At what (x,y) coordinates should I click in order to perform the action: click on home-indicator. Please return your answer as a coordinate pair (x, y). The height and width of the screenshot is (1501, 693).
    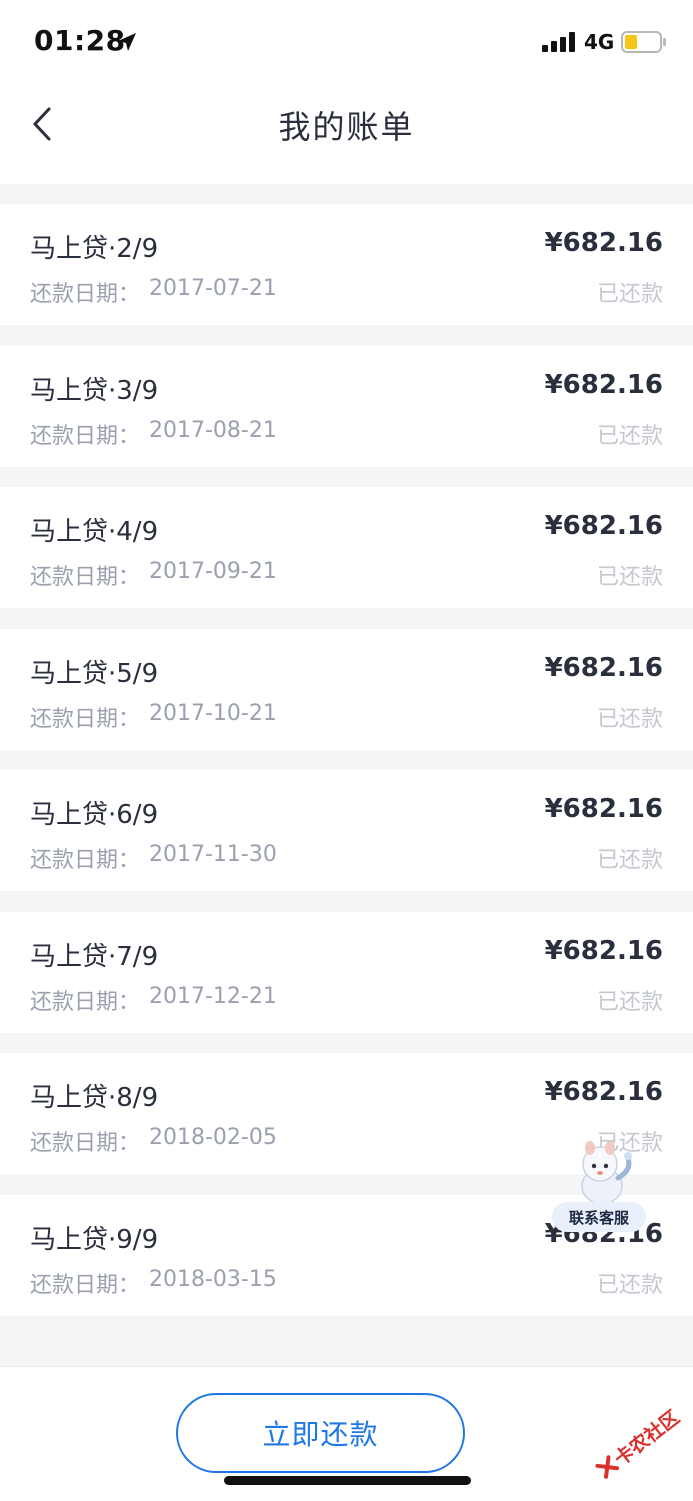
    Looking at the image, I should click on (347, 1480).